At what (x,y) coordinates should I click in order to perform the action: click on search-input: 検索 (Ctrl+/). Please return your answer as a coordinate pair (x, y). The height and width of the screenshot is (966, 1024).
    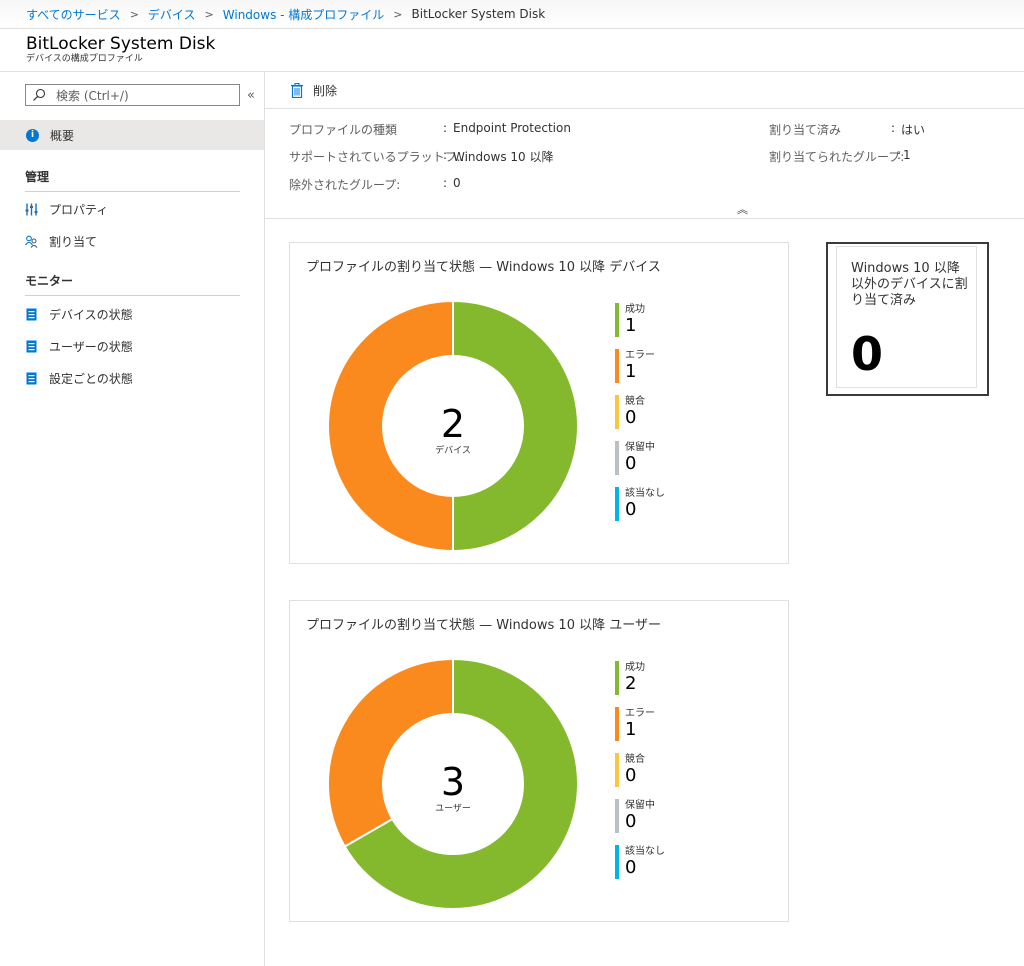
    Looking at the image, I should click on (132, 95).